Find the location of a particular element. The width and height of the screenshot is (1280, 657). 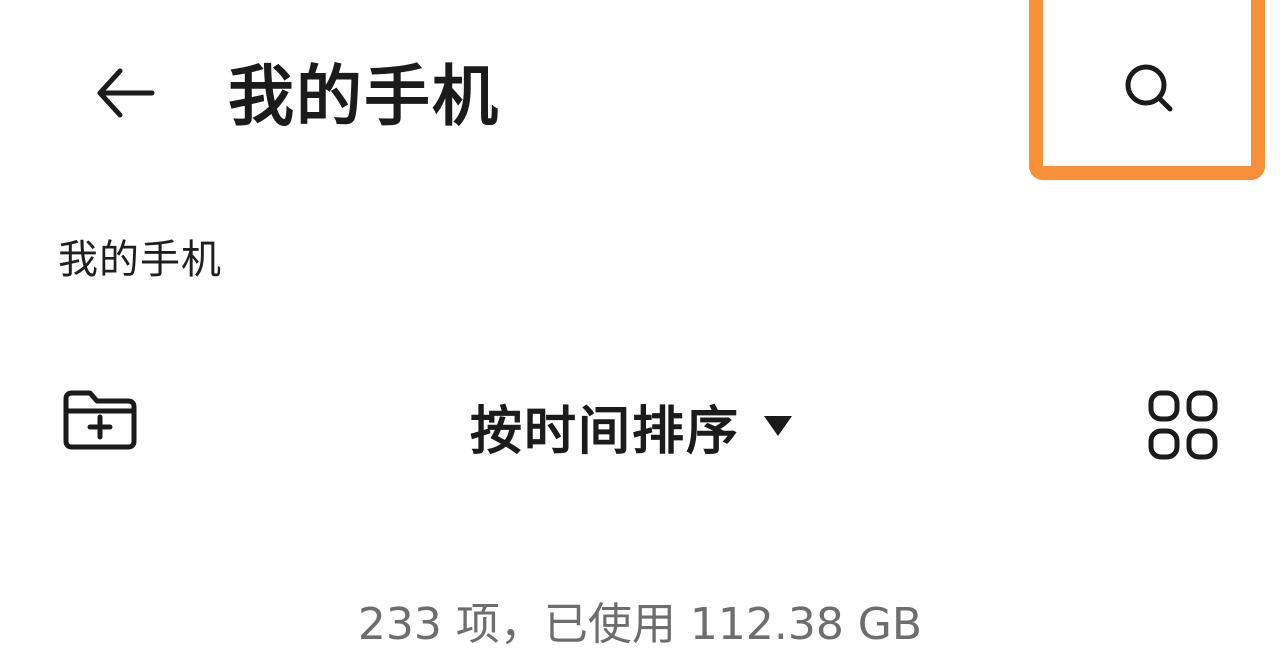

folder-add-icon is located at coordinates (100, 422).